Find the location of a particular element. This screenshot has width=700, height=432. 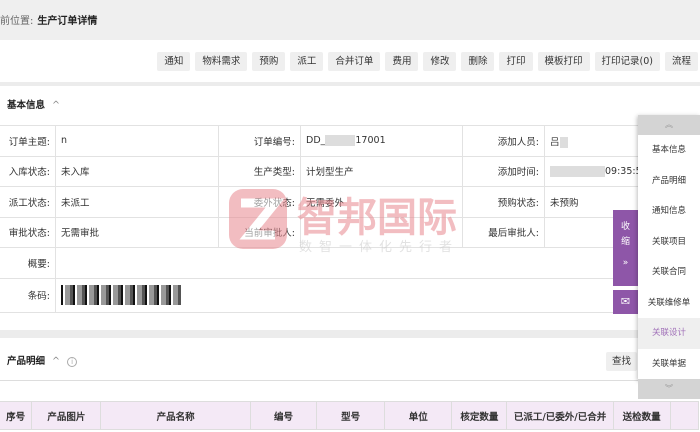

info-icon: i is located at coordinates (72, 362).